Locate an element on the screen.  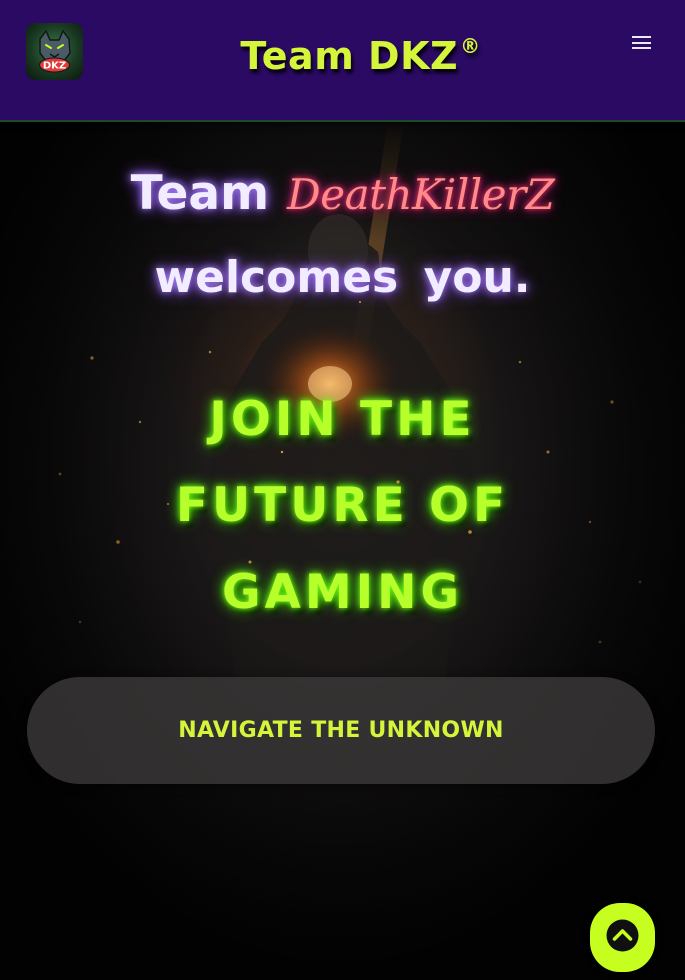
headline-line-2: FUTURE OF is located at coordinates (342, 505).